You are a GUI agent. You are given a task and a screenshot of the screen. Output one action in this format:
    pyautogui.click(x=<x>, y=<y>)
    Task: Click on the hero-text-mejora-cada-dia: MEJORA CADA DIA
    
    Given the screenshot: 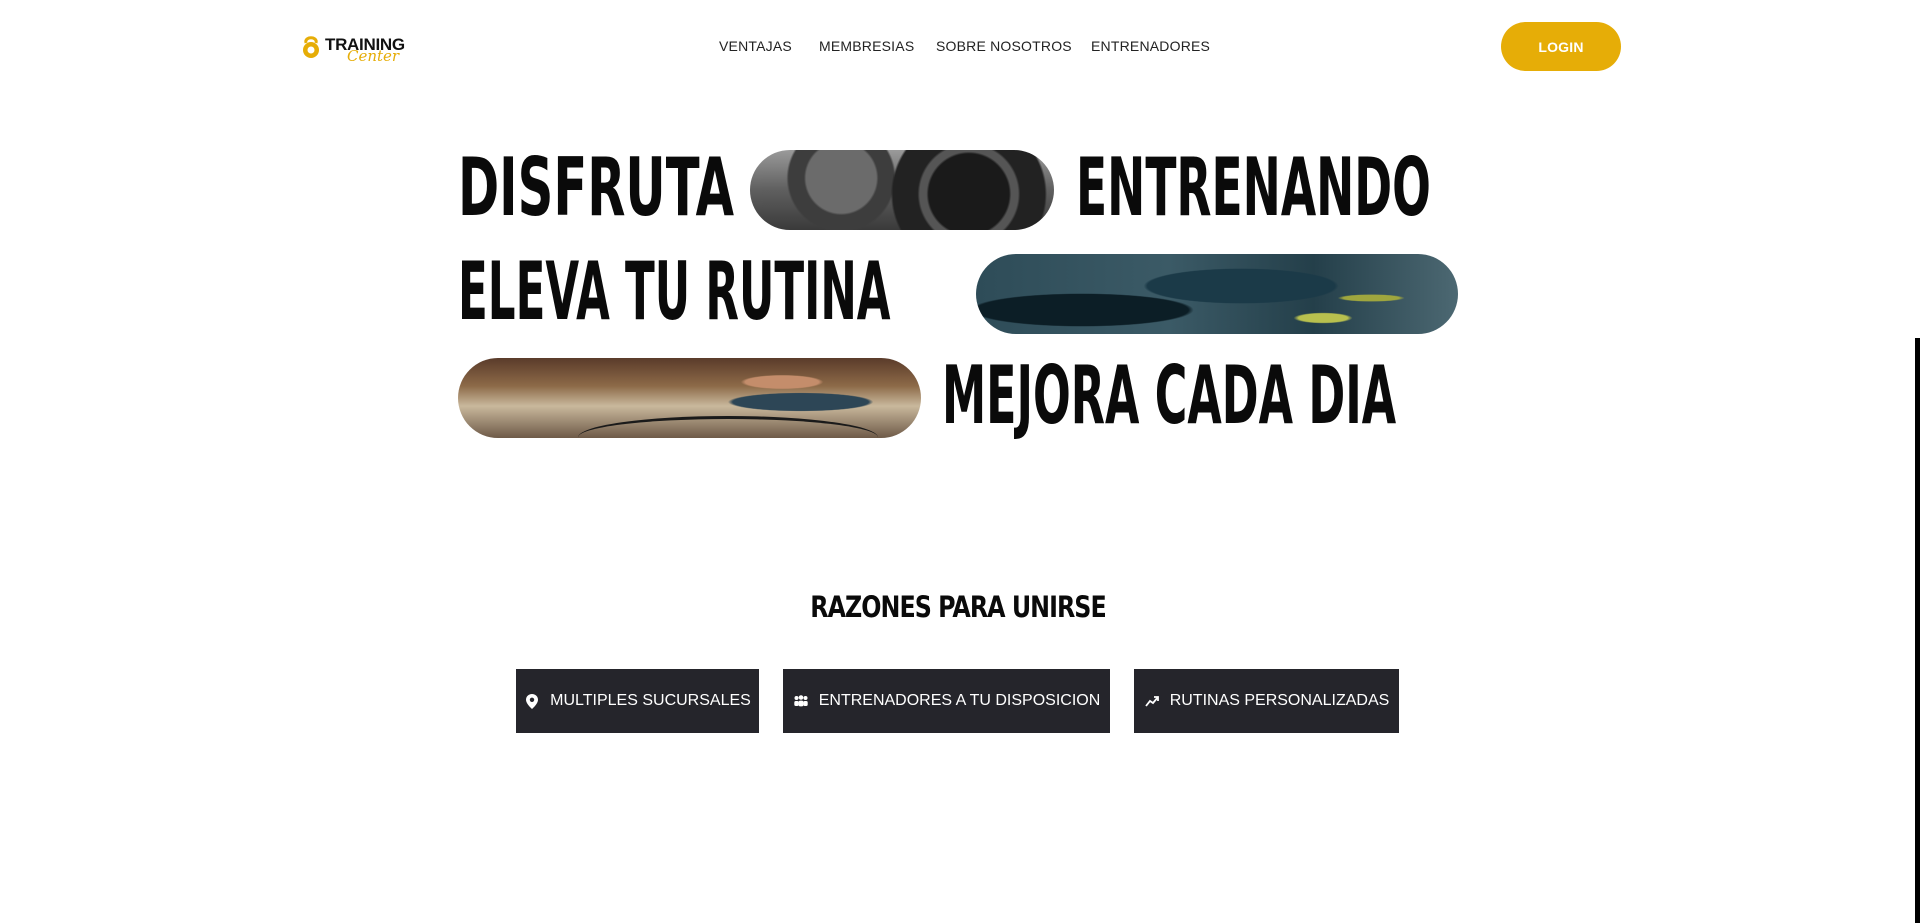 What is the action you would take?
    pyautogui.click(x=1169, y=395)
    